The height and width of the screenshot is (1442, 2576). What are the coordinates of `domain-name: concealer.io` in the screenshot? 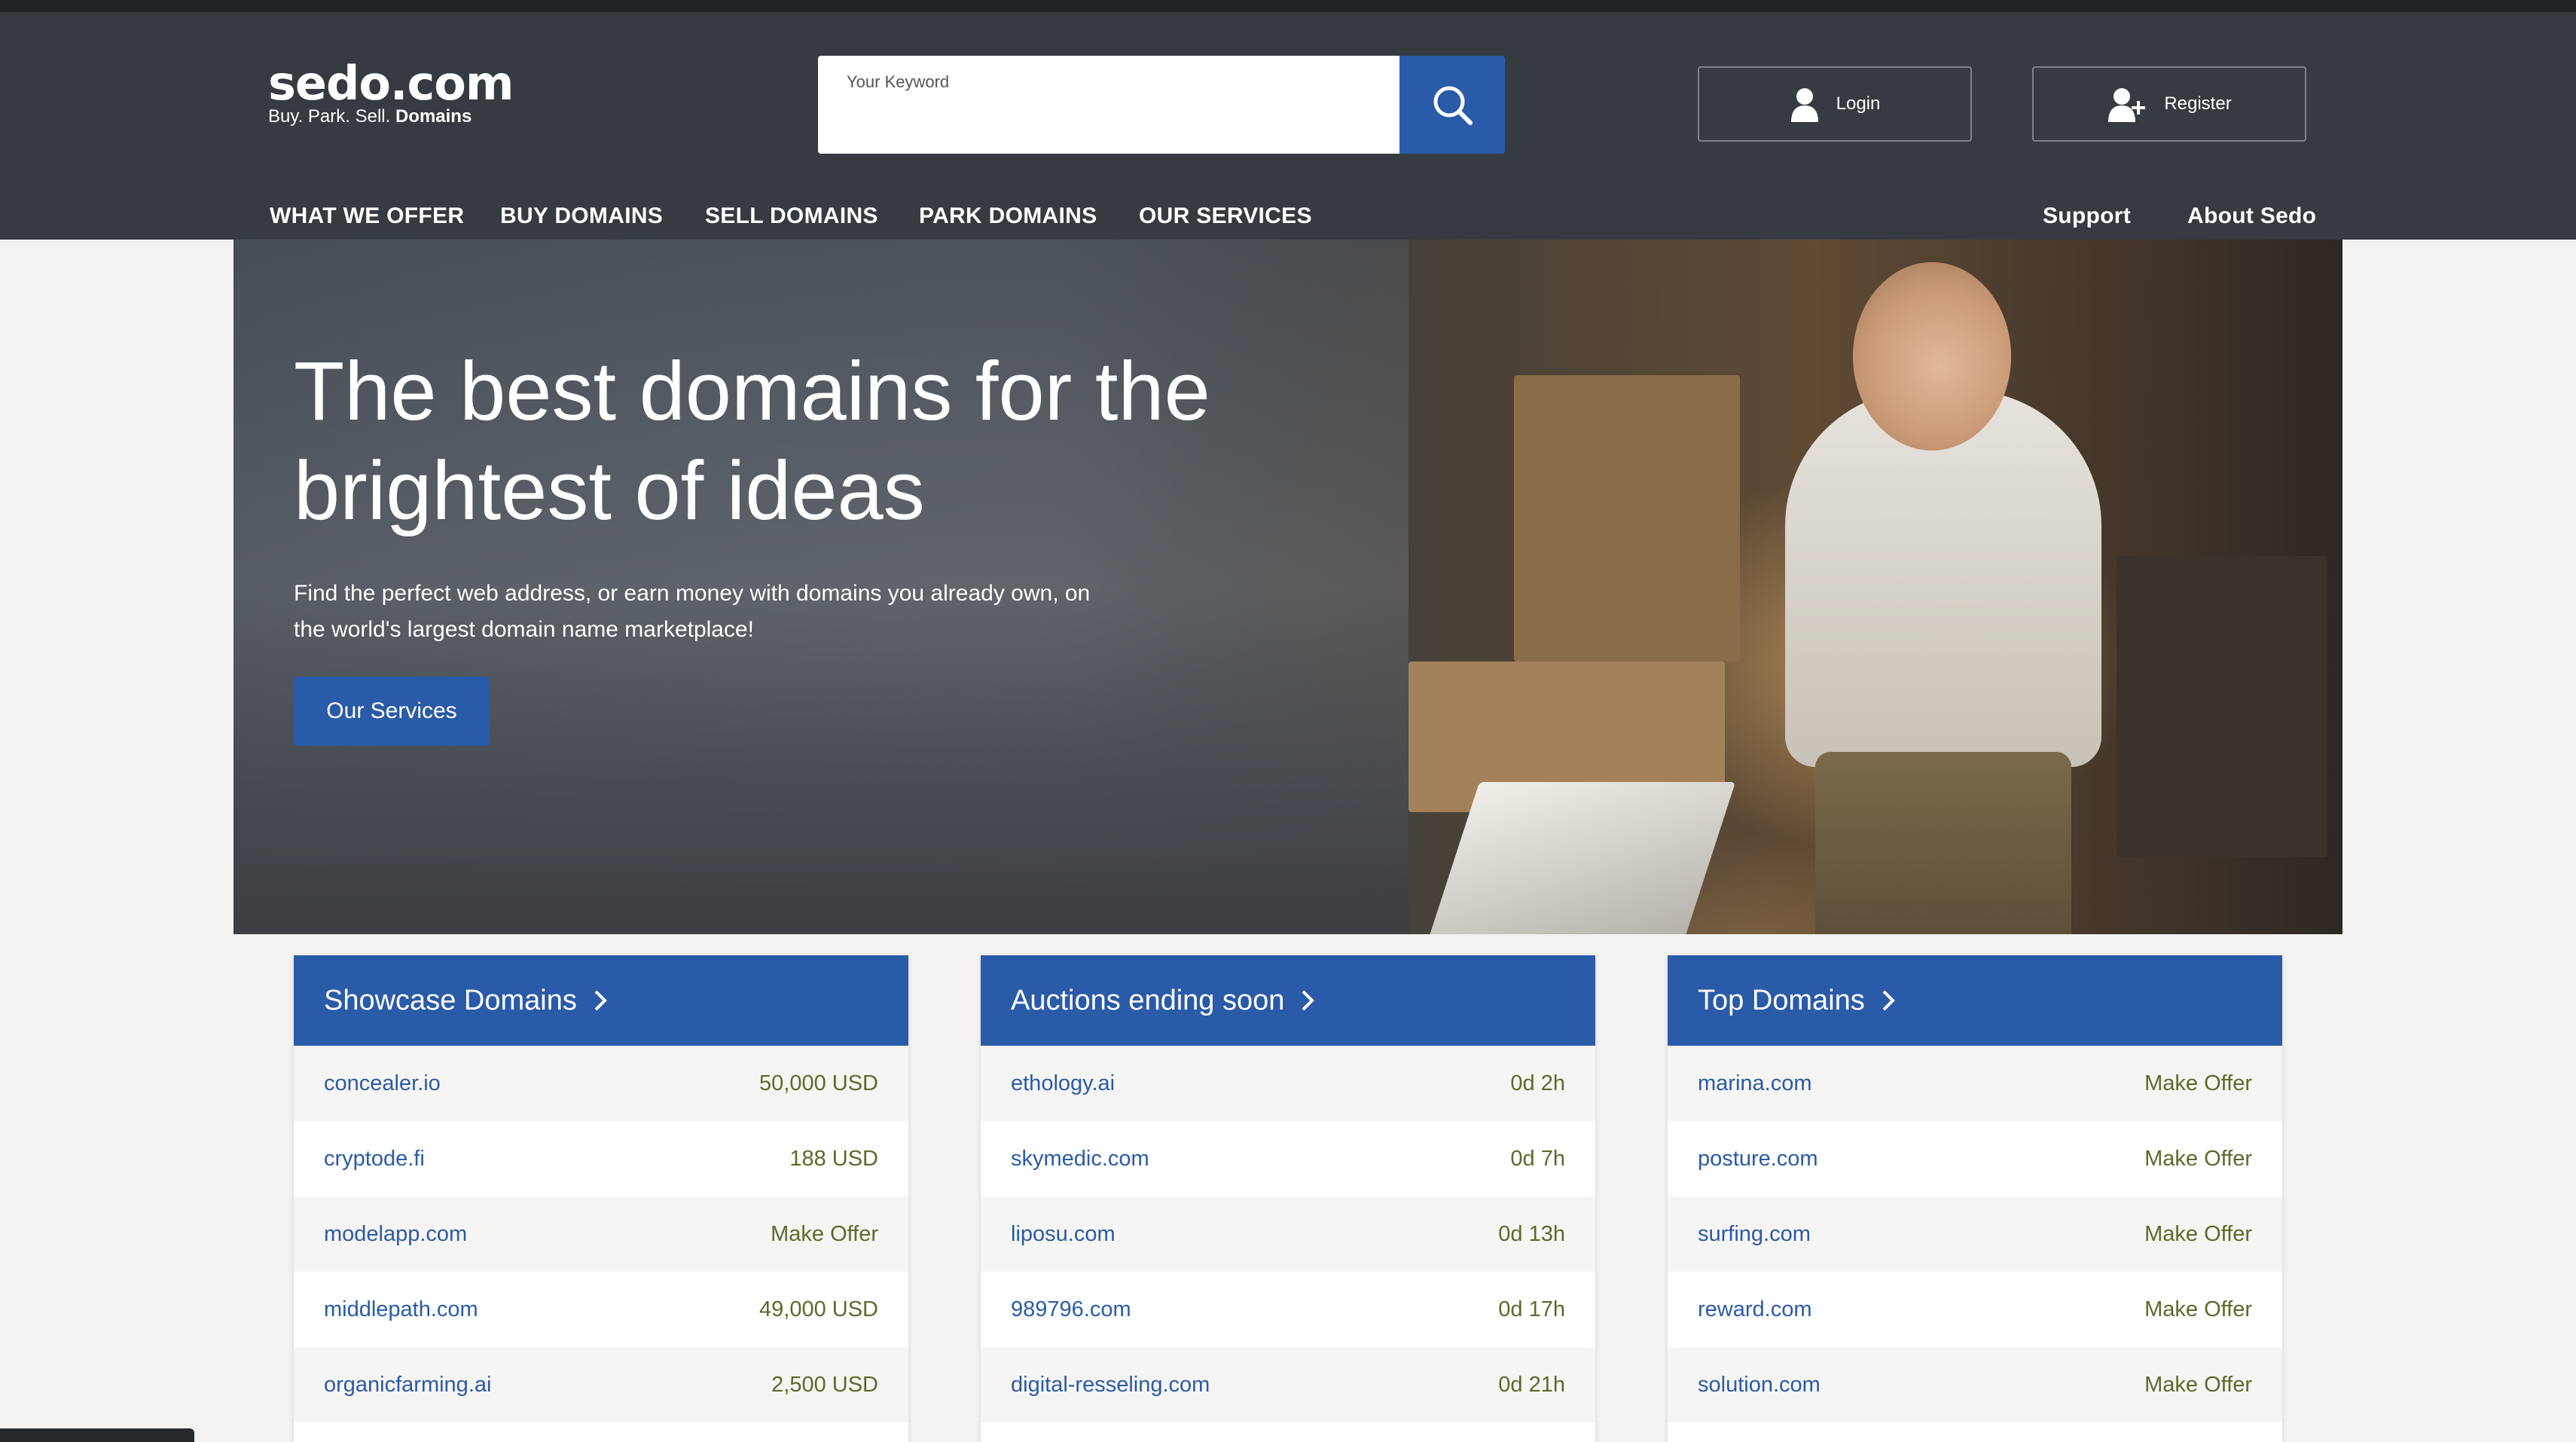 It's located at (383, 1083).